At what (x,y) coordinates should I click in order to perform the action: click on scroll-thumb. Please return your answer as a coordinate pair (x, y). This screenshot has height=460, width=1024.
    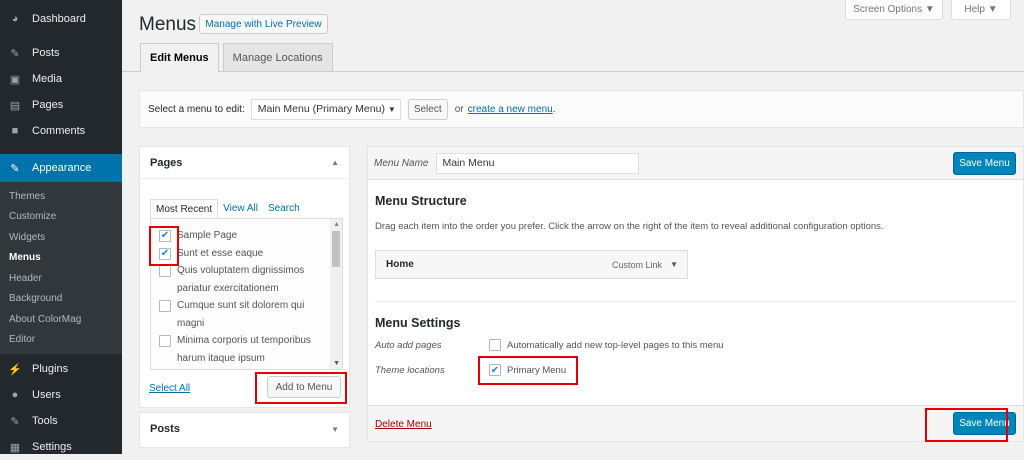
    Looking at the image, I should click on (336, 249).